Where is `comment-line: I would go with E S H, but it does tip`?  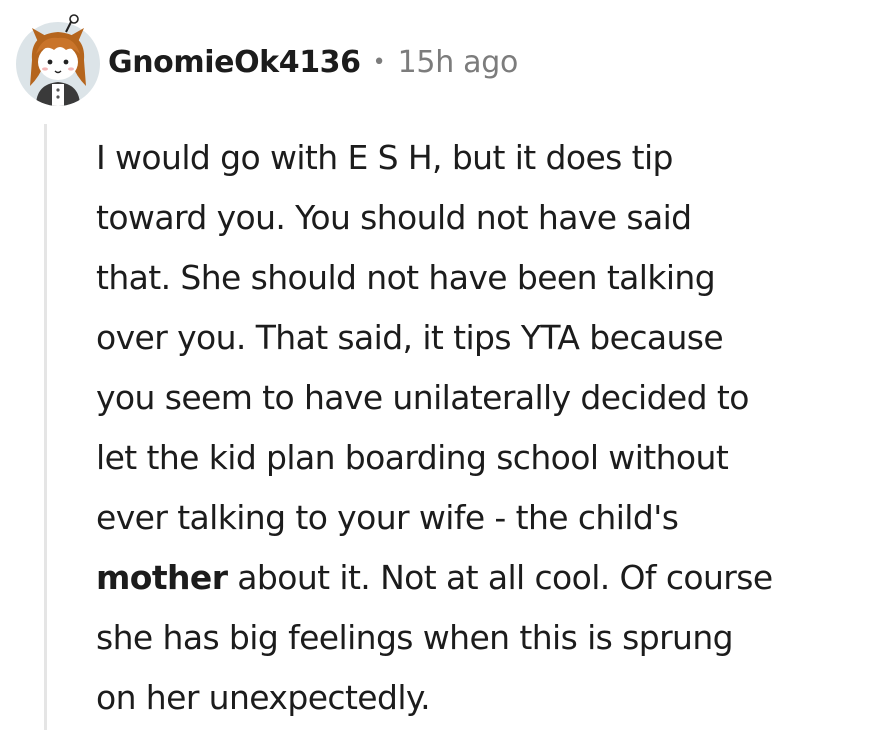 comment-line: I would go with E S H, but it does tip is located at coordinates (384, 157).